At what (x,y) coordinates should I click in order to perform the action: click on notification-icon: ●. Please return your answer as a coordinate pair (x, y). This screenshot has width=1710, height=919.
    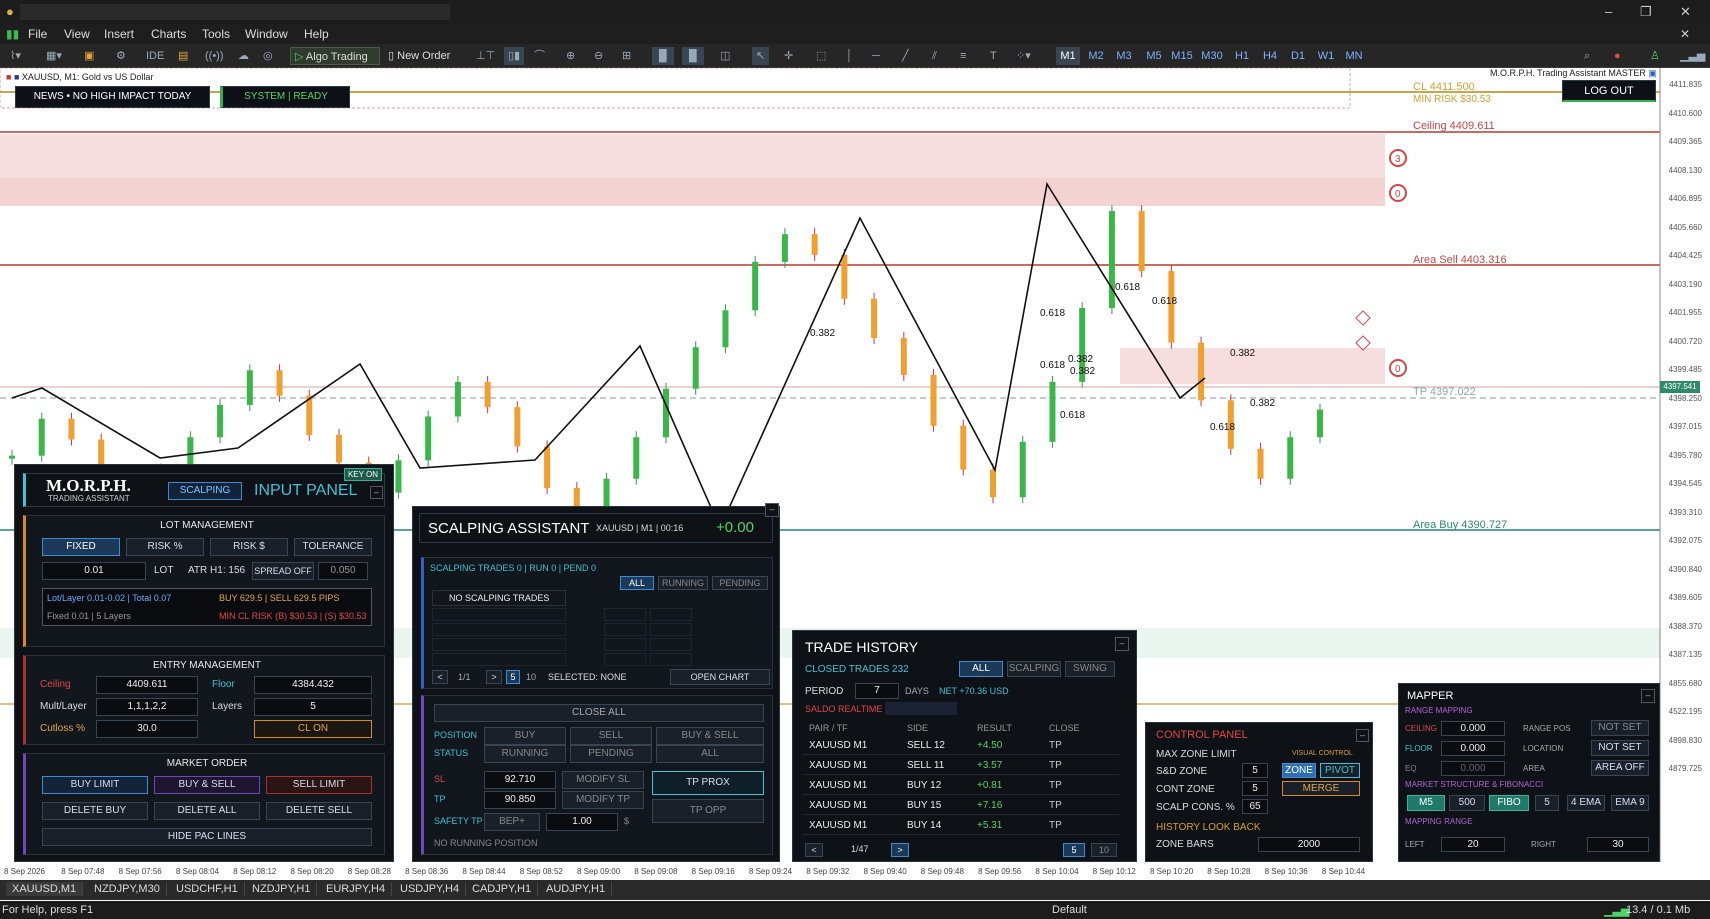
    Looking at the image, I should click on (1617, 56).